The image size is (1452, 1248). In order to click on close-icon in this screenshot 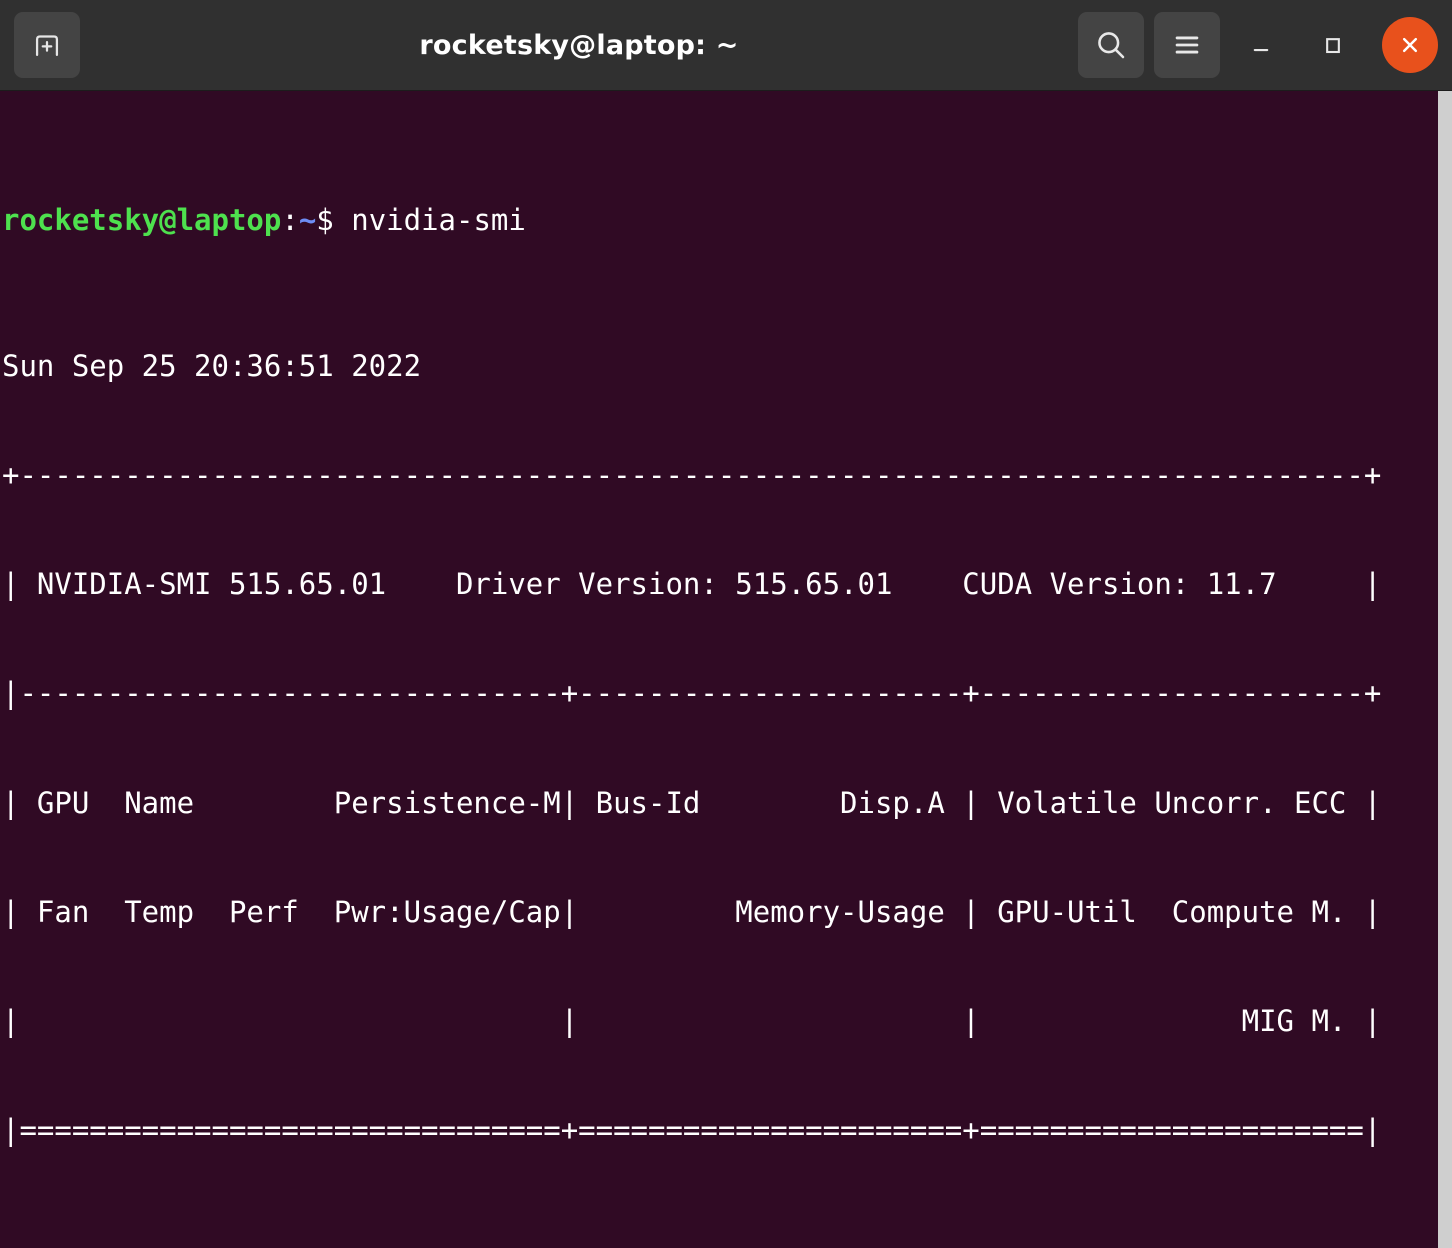, I will do `click(1410, 45)`.